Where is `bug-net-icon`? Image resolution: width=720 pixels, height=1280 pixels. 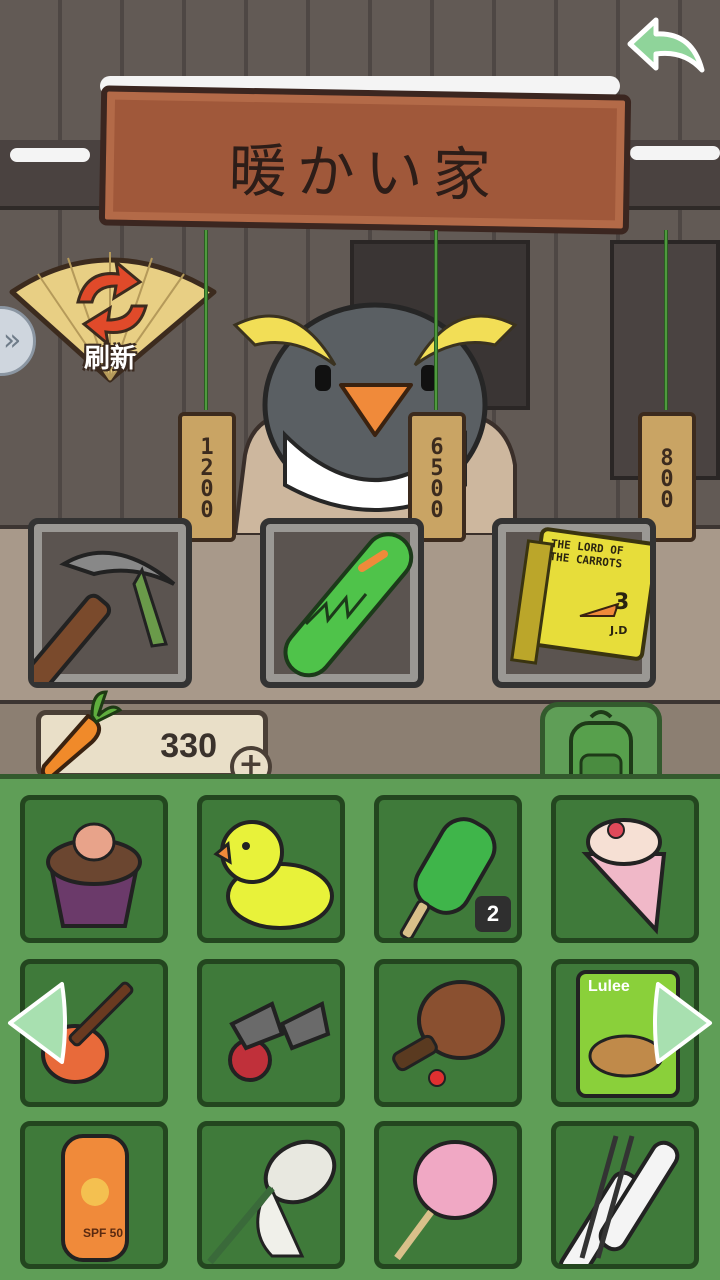
bug-net-icon is located at coordinates (272, 1201).